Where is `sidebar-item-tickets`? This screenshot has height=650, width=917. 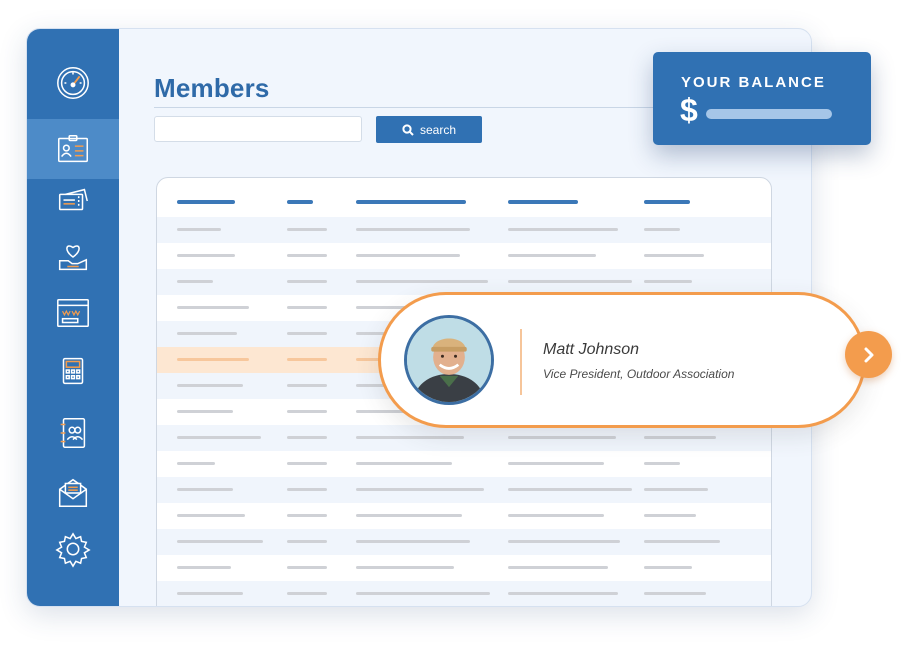 sidebar-item-tickets is located at coordinates (73, 201).